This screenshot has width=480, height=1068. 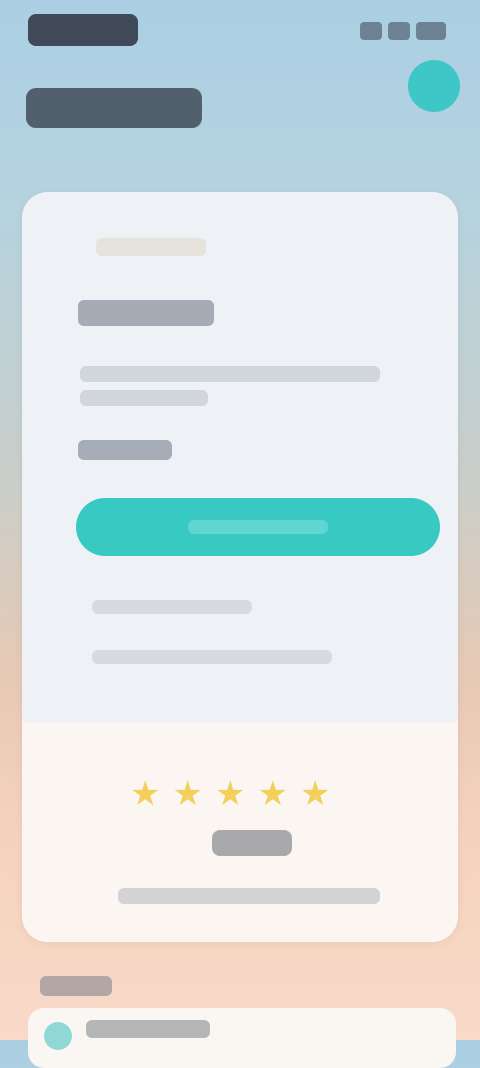 I want to click on section-label, so click(x=76, y=986).